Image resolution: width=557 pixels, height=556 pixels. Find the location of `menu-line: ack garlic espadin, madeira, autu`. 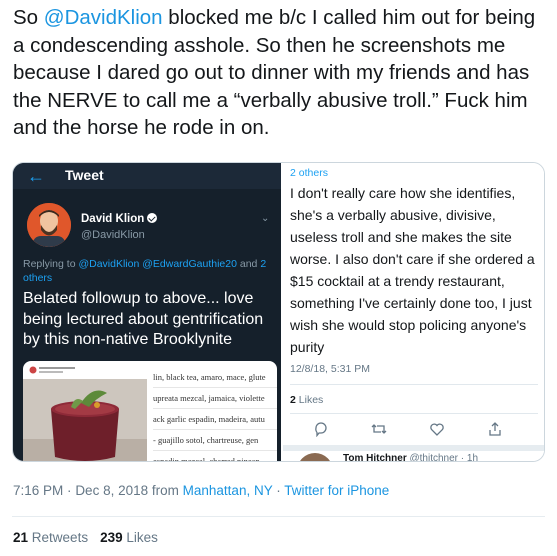

menu-line: ack garlic espadin, madeira, autu is located at coordinates (215, 419).